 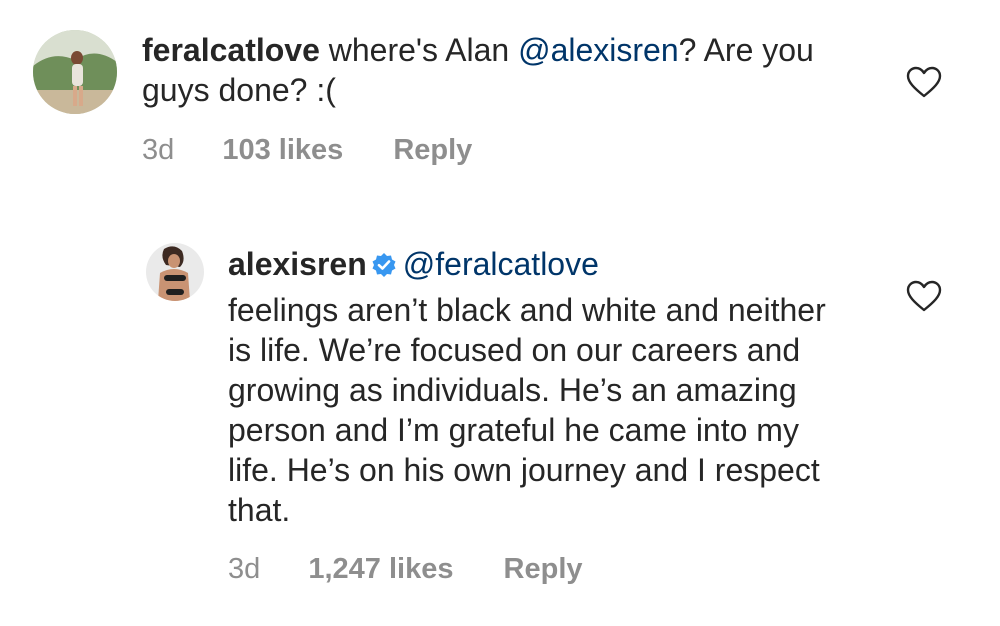 What do you see at coordinates (231, 50) in the screenshot?
I see `comment-username: feralcatlove` at bounding box center [231, 50].